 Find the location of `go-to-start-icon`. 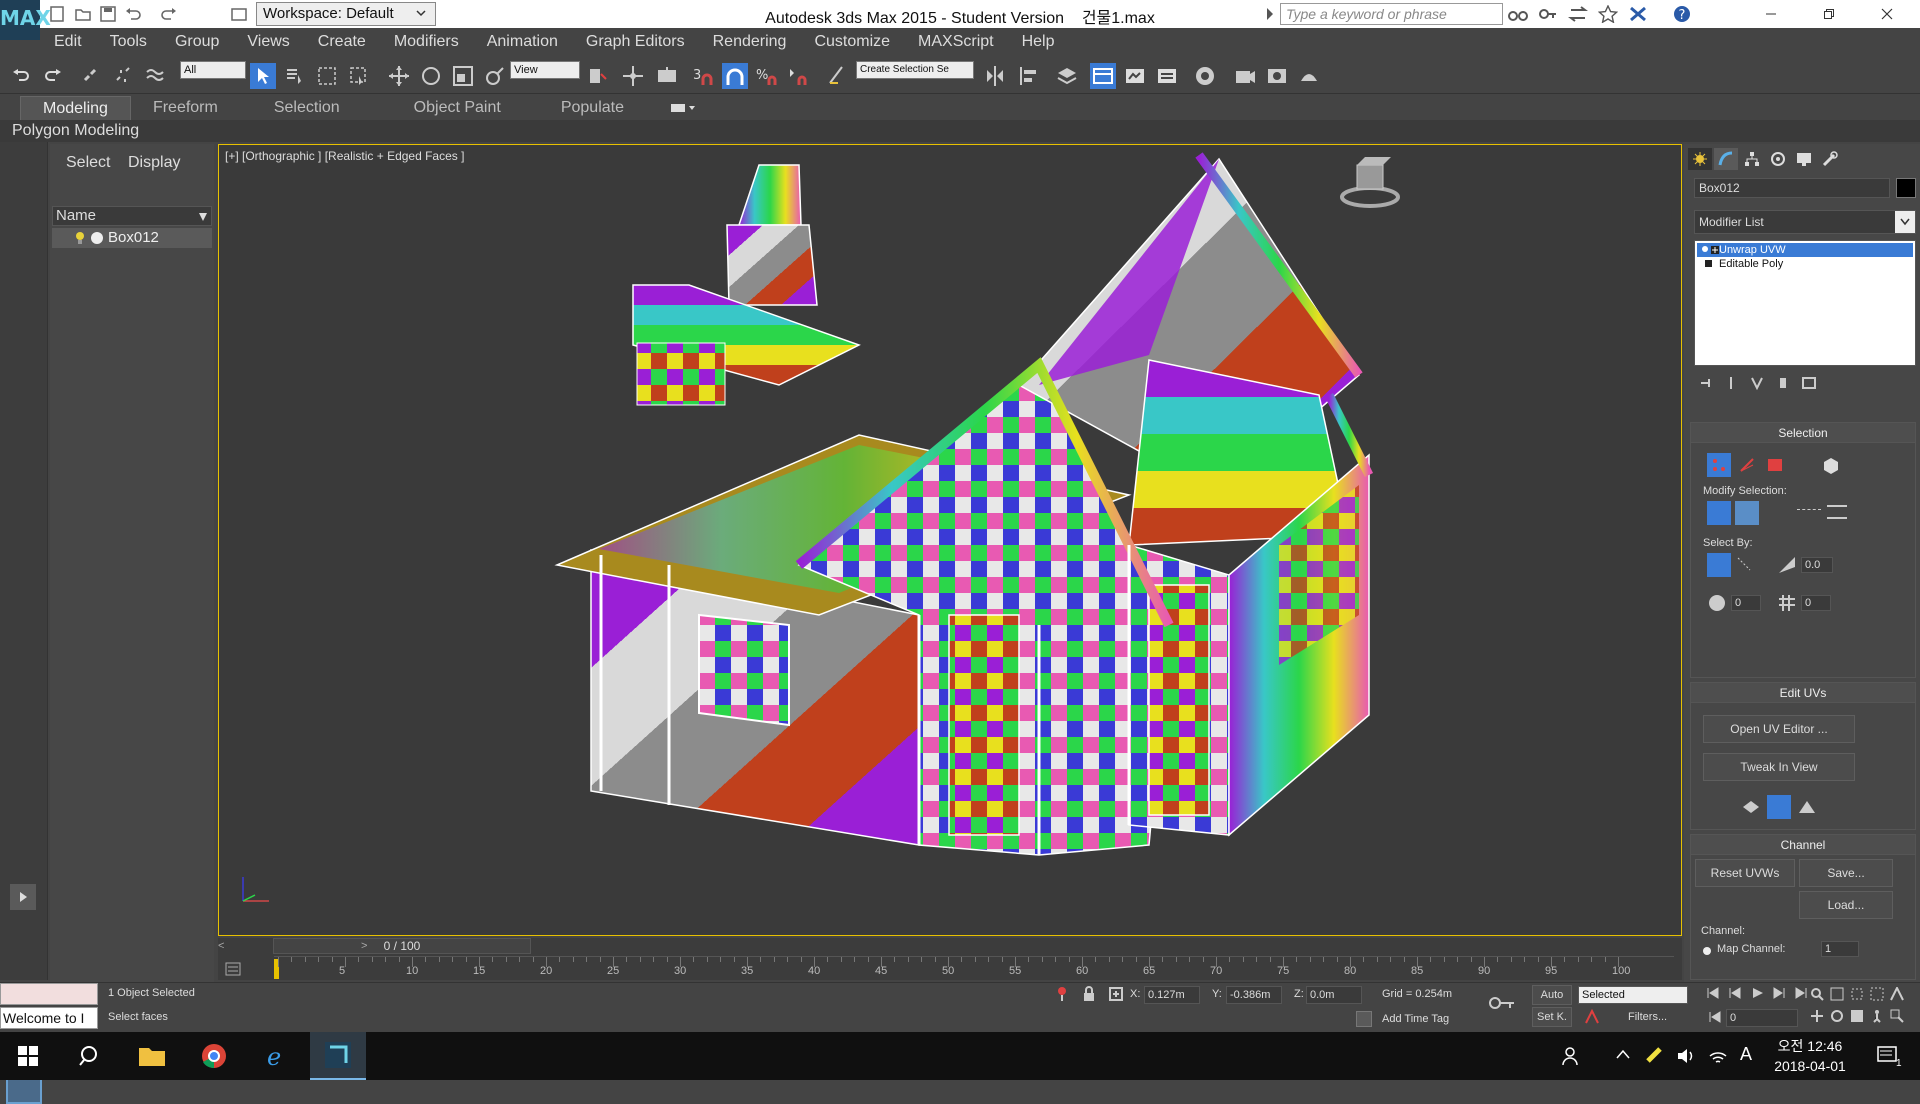

go-to-start-icon is located at coordinates (1713, 993).